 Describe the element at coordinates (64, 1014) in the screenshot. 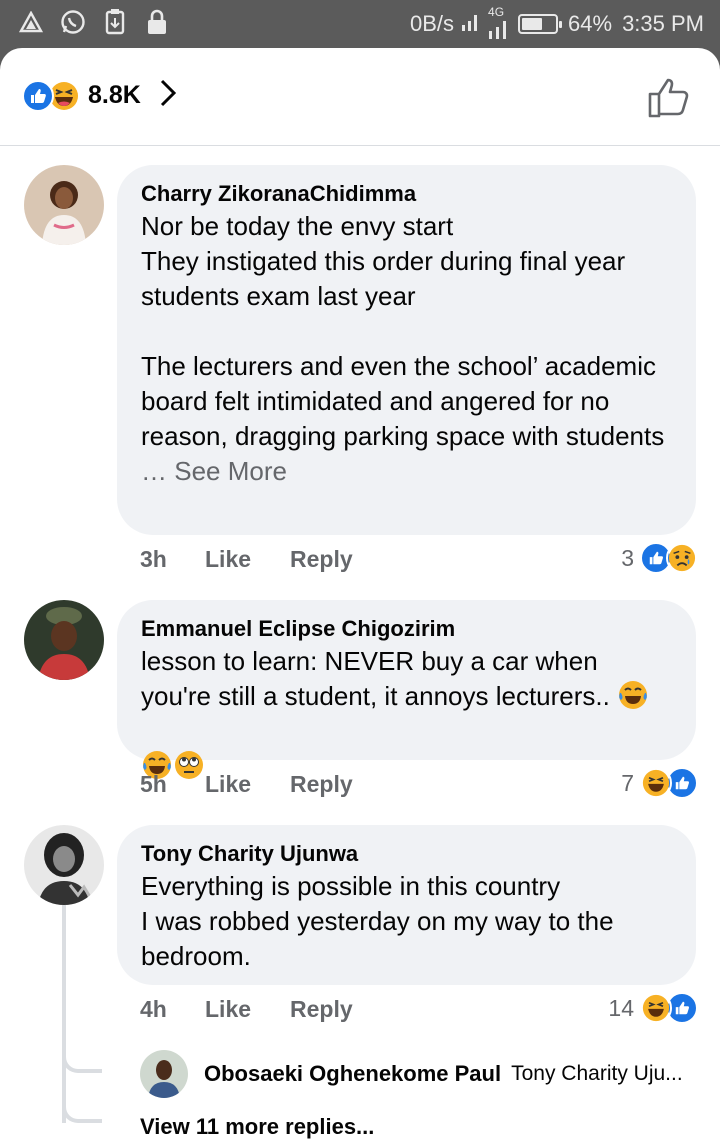

I see `thread-line` at that location.